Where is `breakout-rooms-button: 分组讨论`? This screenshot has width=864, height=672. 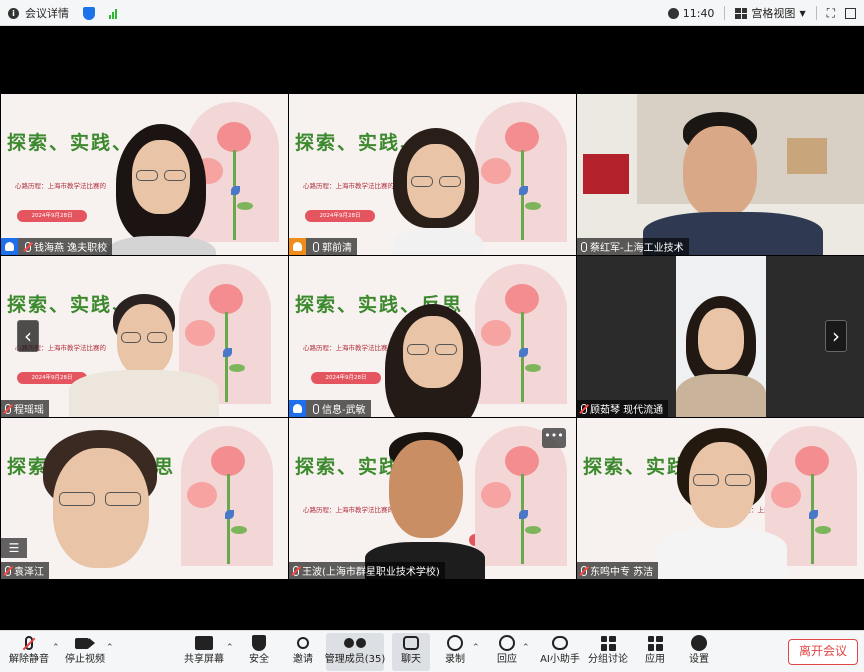
breakout-rooms-button: 分组讨论 is located at coordinates (608, 652).